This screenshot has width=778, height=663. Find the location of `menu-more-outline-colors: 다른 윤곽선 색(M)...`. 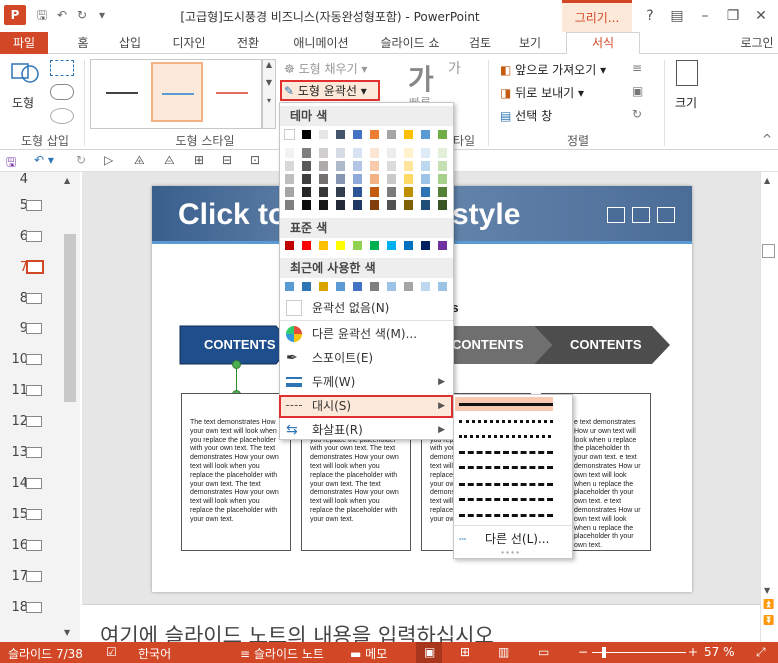

menu-more-outline-colors: 다른 윤곽선 색(M)... is located at coordinates (366, 334).